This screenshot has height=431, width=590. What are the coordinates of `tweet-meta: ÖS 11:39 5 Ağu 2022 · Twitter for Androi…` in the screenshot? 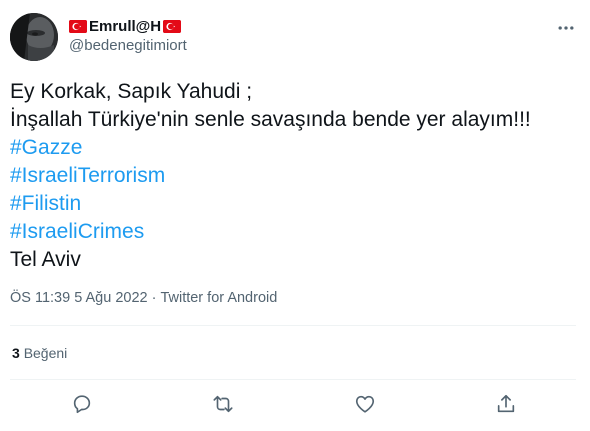 It's located at (143, 298).